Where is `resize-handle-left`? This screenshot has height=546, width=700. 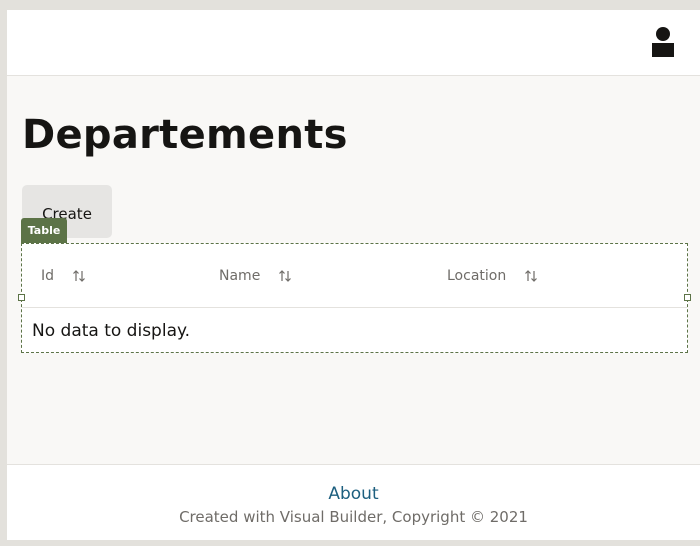 resize-handle-left is located at coordinates (21, 297).